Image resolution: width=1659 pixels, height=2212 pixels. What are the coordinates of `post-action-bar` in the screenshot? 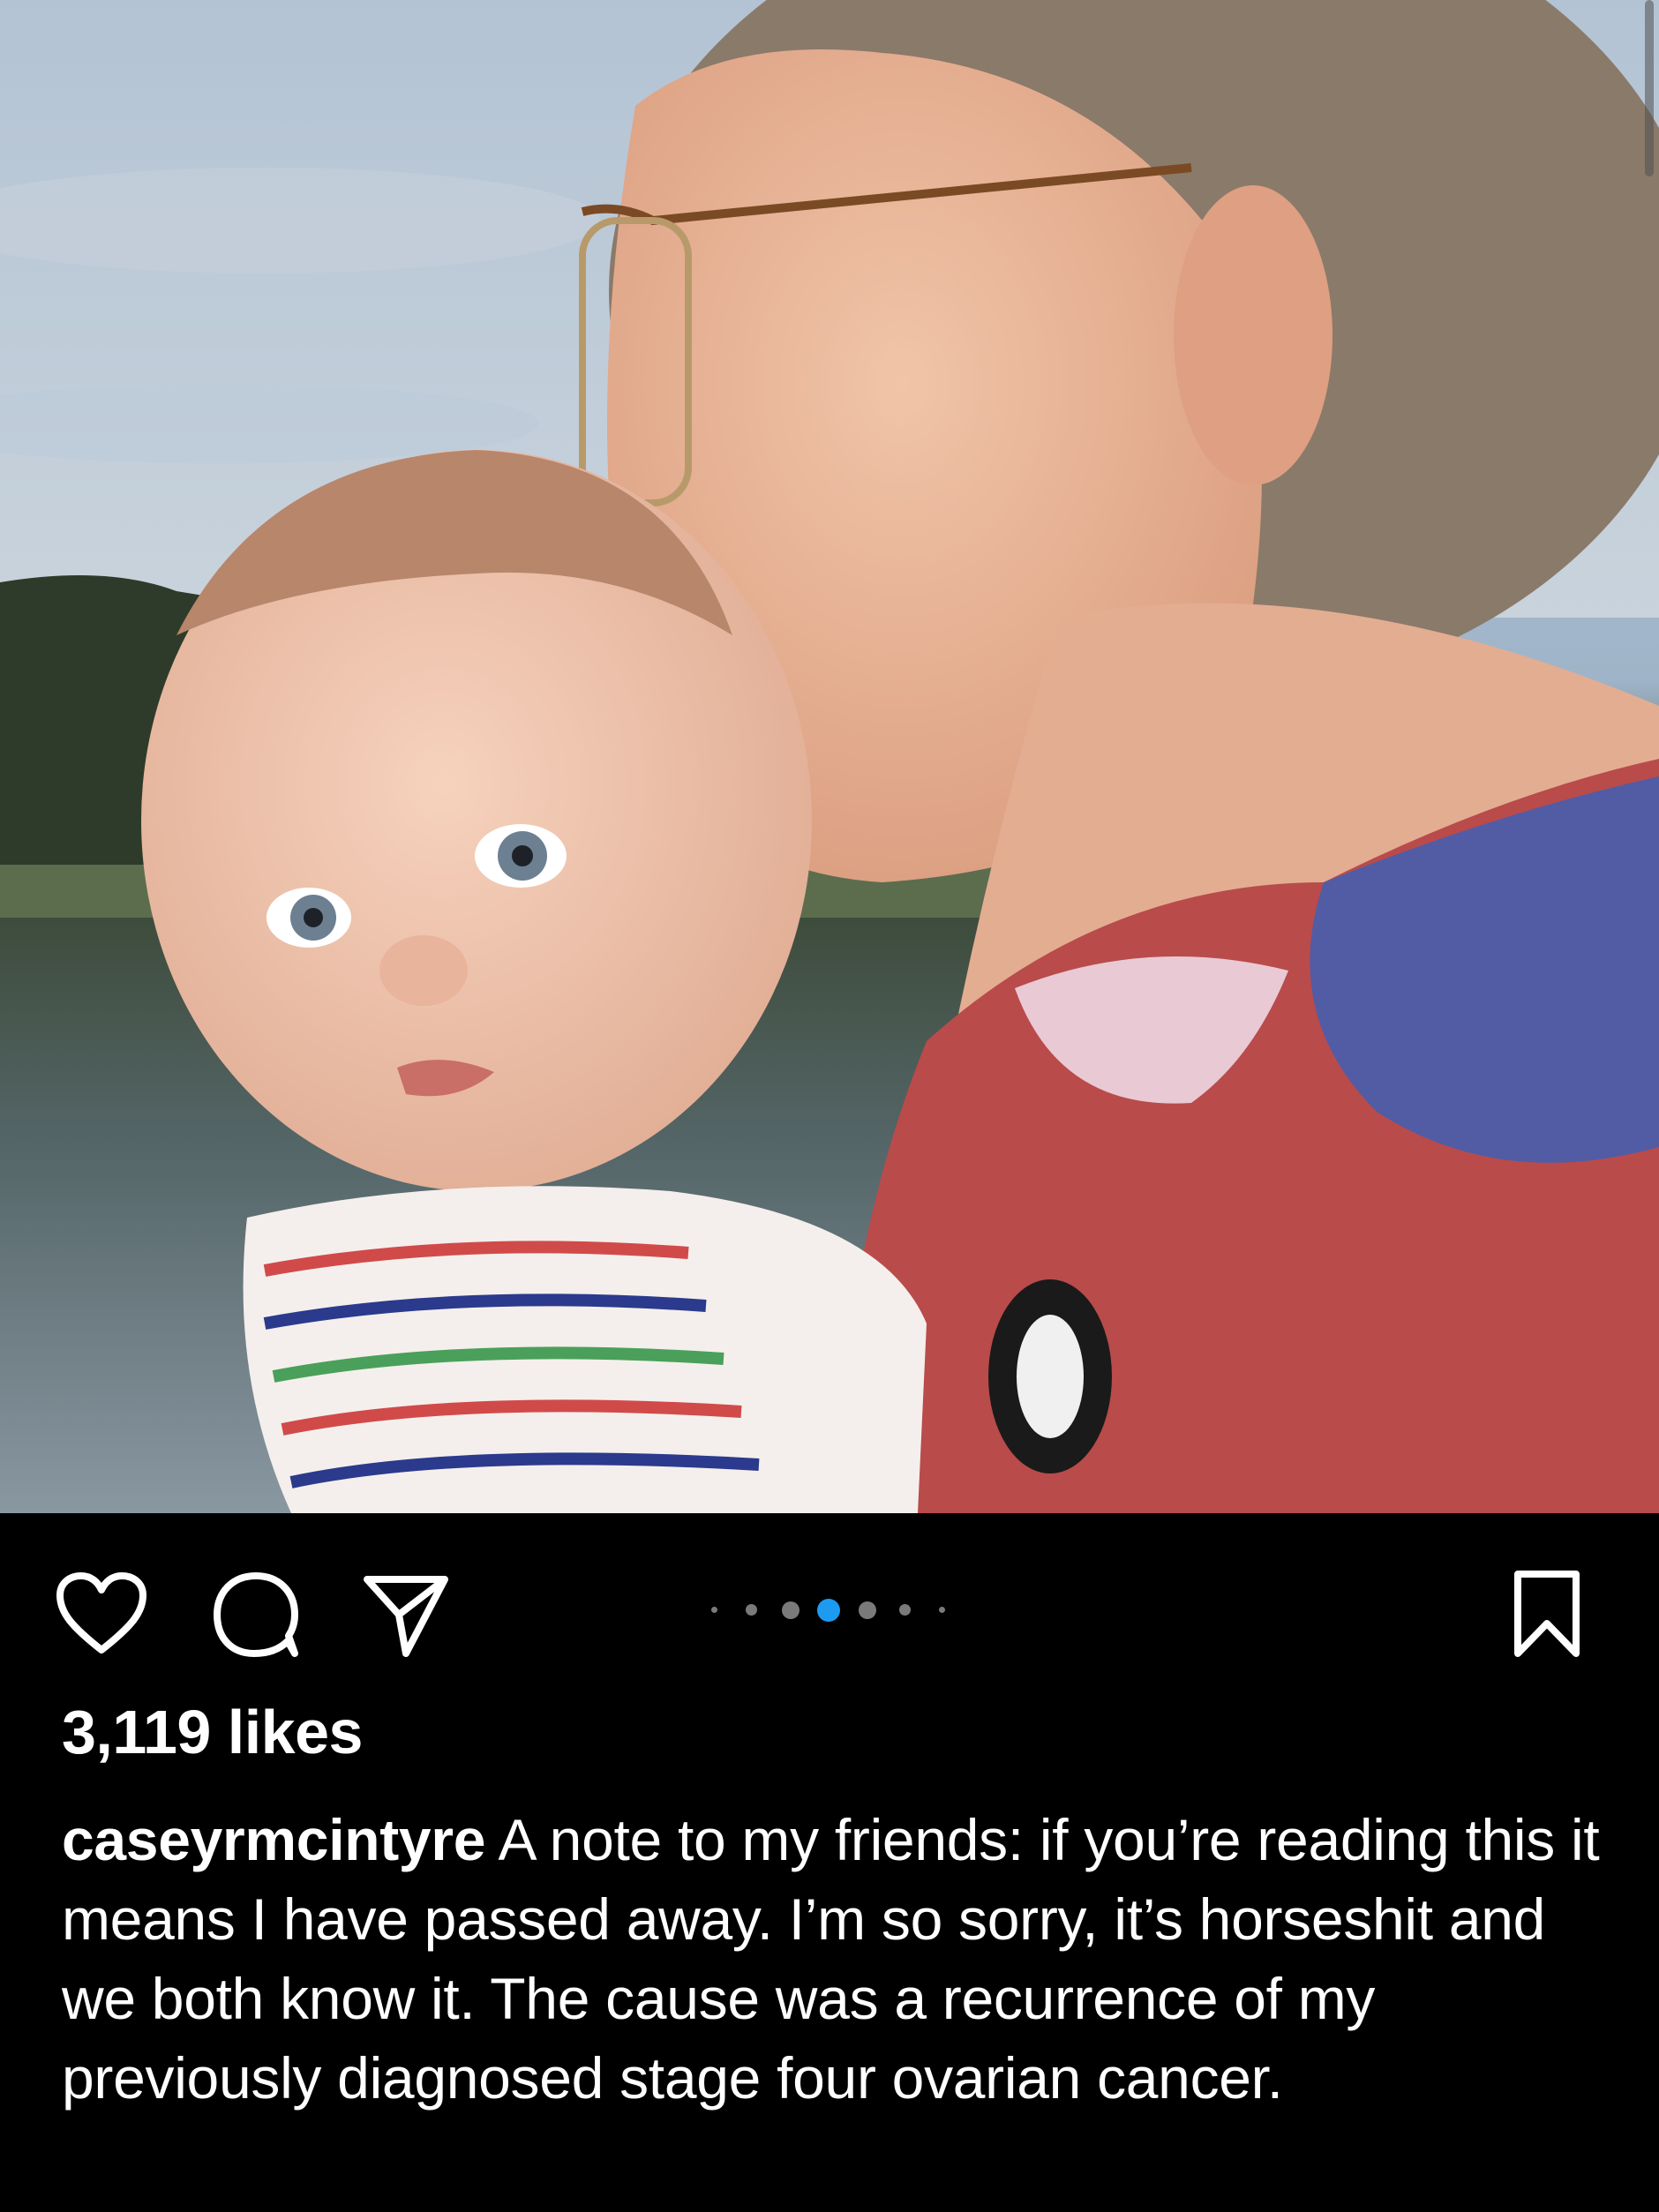 It's located at (830, 1601).